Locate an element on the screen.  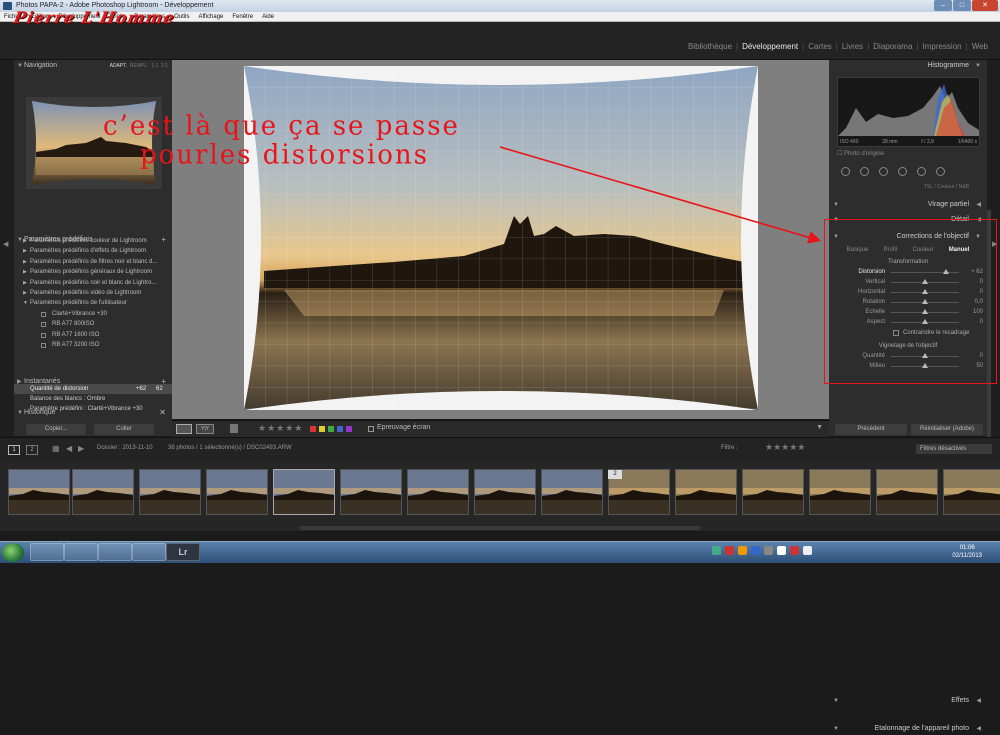
preset-item: RB A77 800ISO is located at coordinates (93, 324).